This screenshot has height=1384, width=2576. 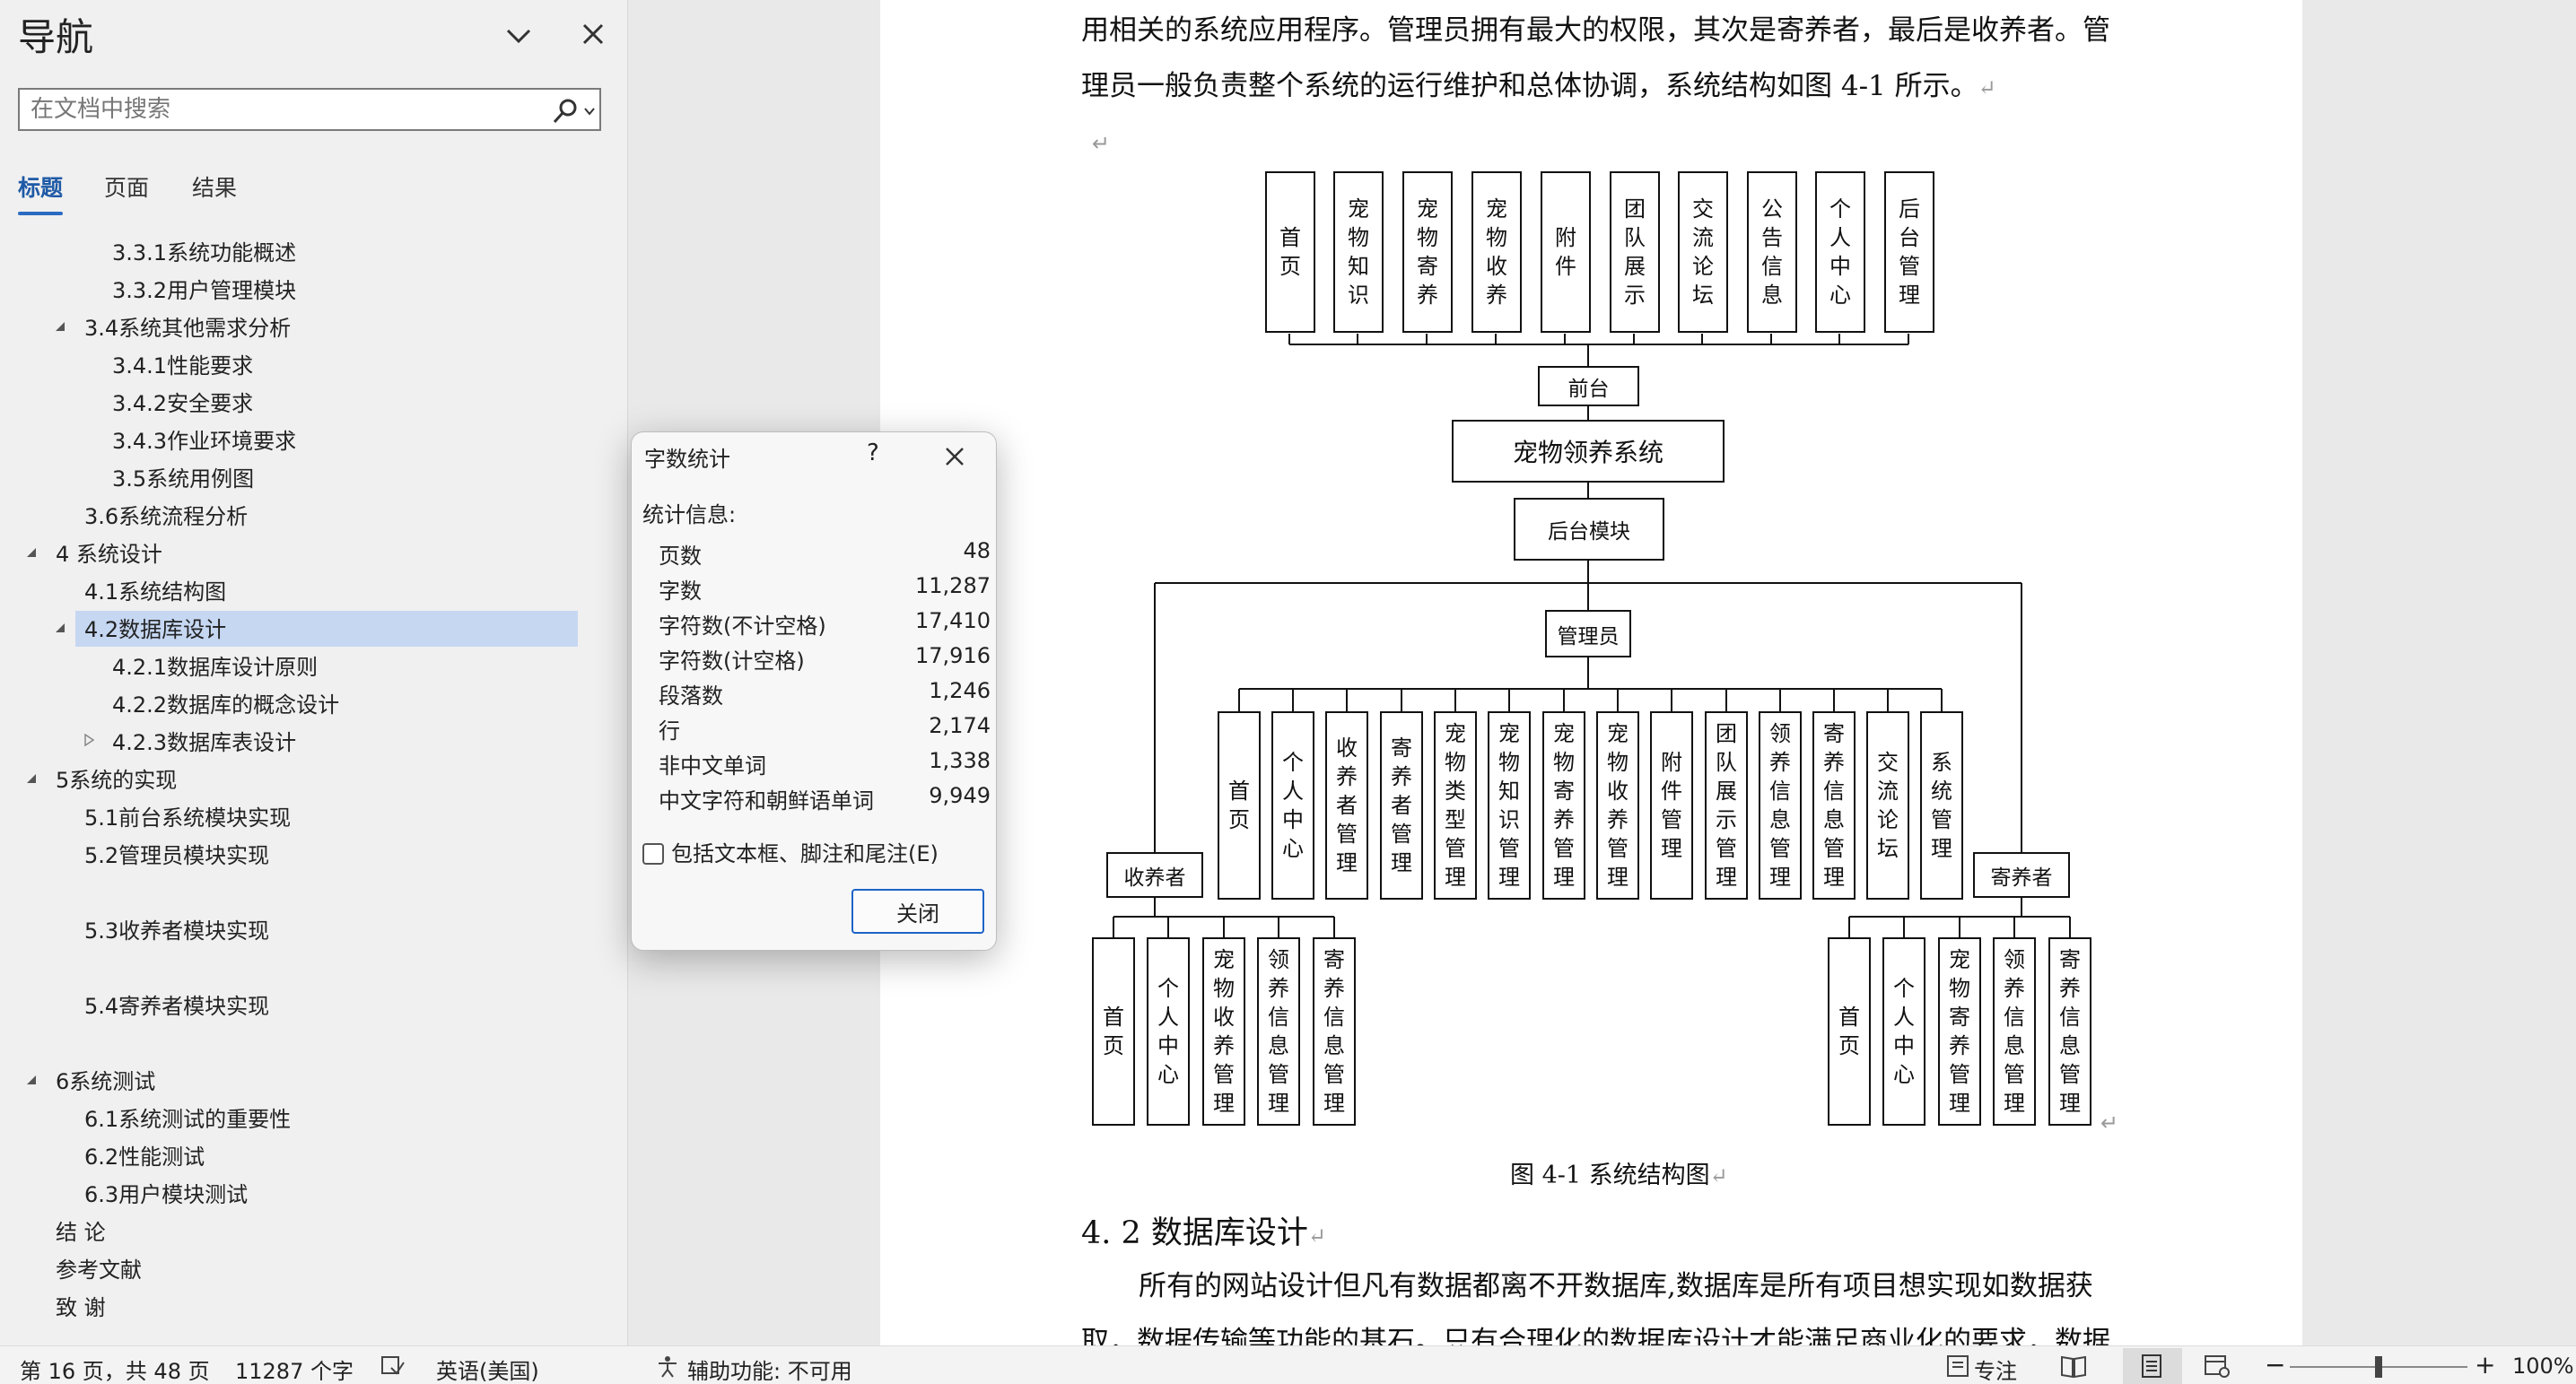 What do you see at coordinates (960, 760) in the screenshot?
I see `stat-value: 1,338` at bounding box center [960, 760].